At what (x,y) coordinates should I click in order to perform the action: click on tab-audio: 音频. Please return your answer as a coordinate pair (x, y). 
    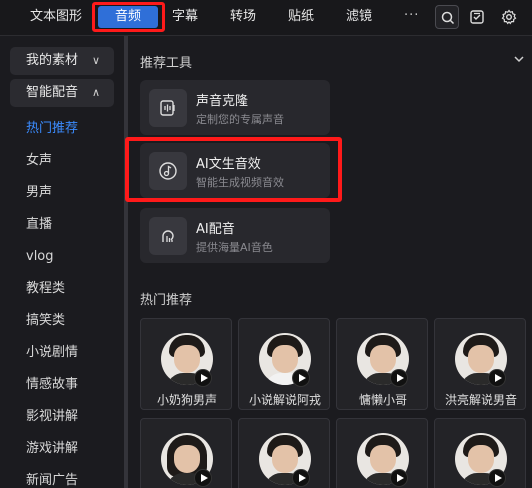
    Looking at the image, I should click on (128, 17).